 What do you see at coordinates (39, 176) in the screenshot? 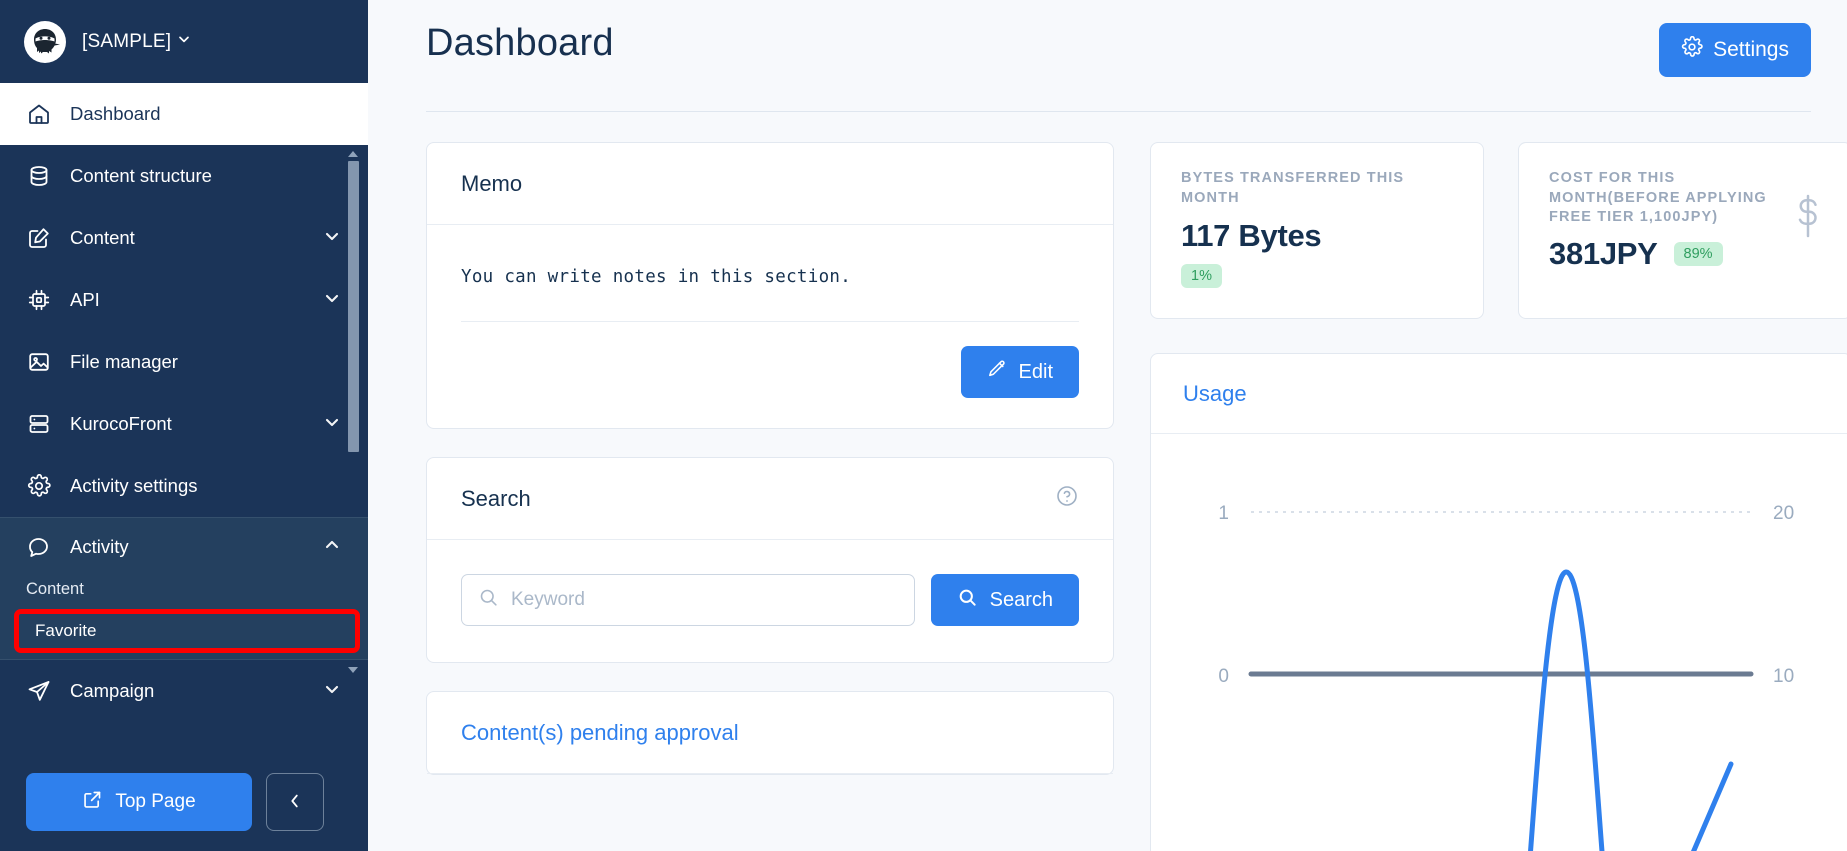
I see `database-icon` at bounding box center [39, 176].